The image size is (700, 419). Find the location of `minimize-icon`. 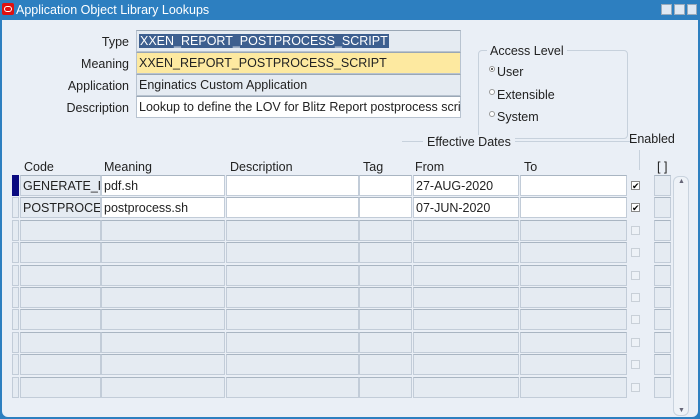

minimize-icon is located at coordinates (666, 9).